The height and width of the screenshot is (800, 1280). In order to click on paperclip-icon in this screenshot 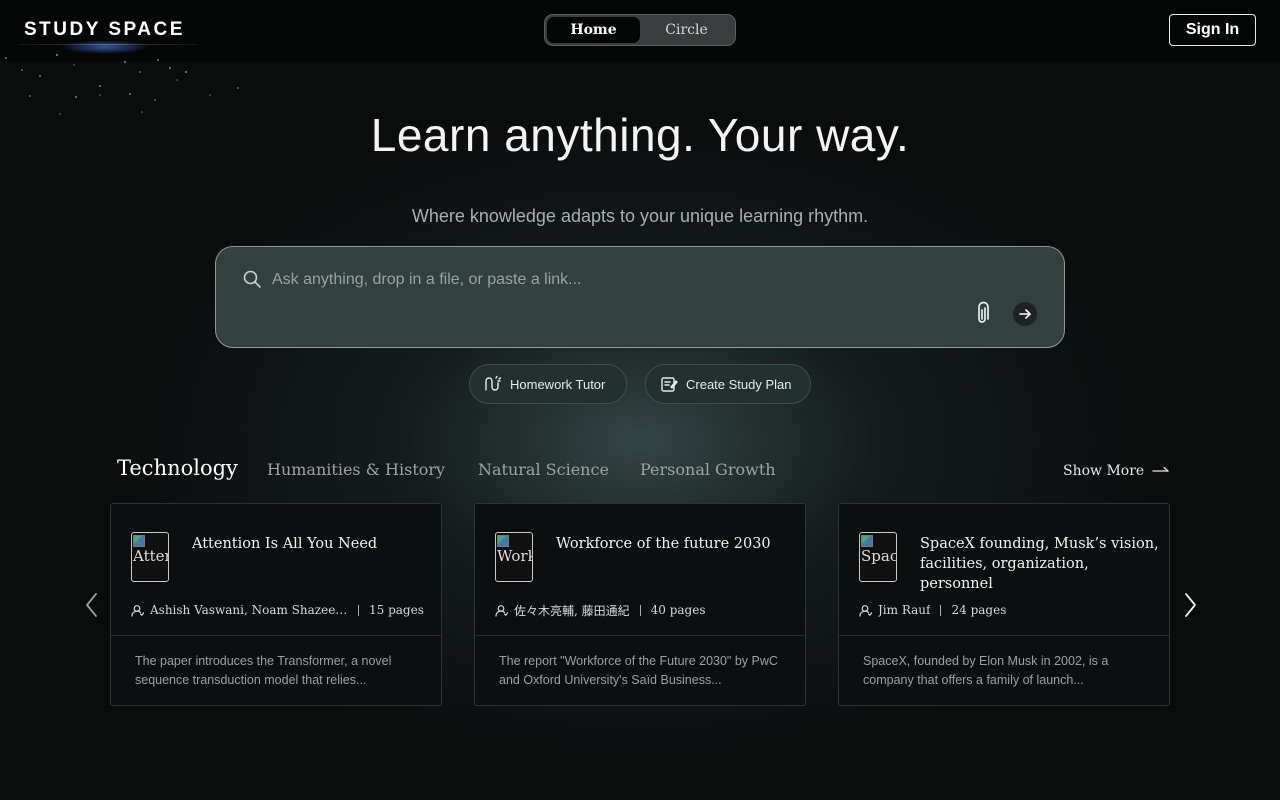, I will do `click(982, 314)`.